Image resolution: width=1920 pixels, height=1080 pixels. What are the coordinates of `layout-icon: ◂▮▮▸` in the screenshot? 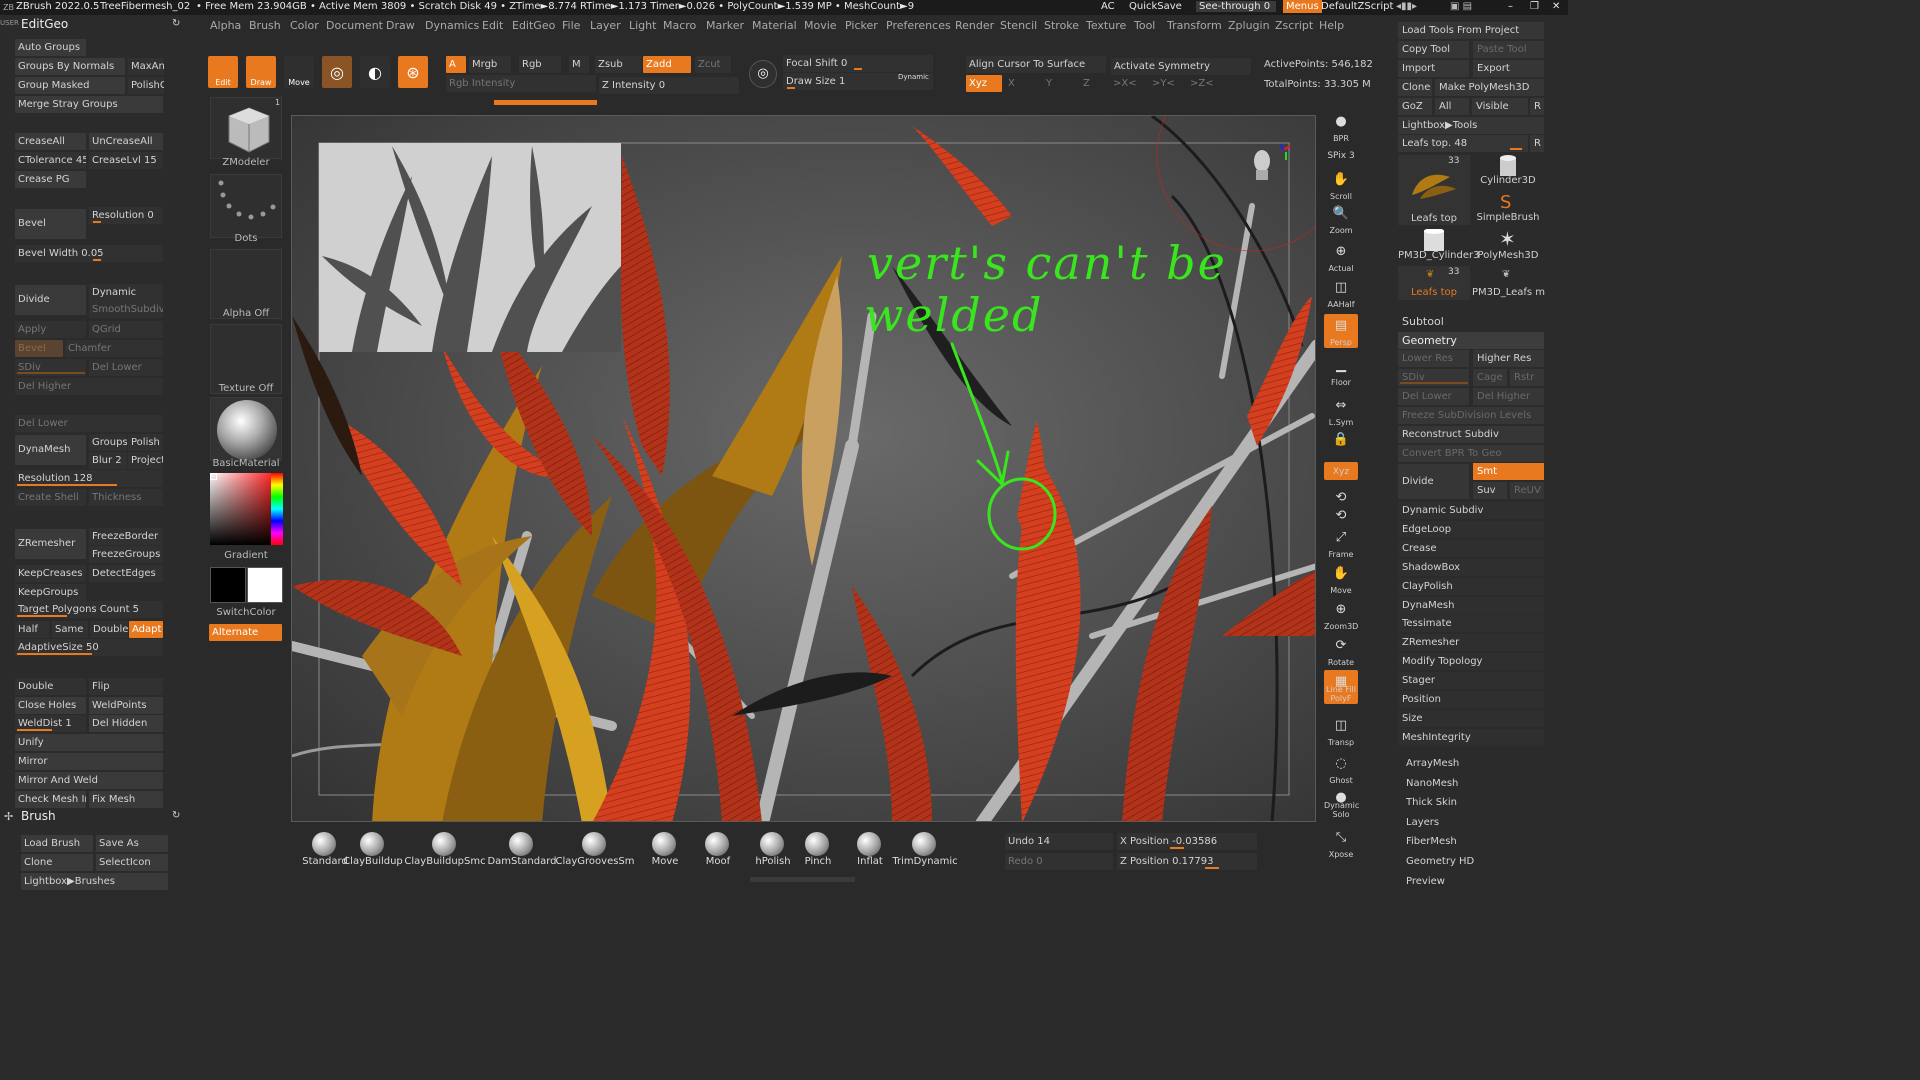 It's located at (1406, 6).